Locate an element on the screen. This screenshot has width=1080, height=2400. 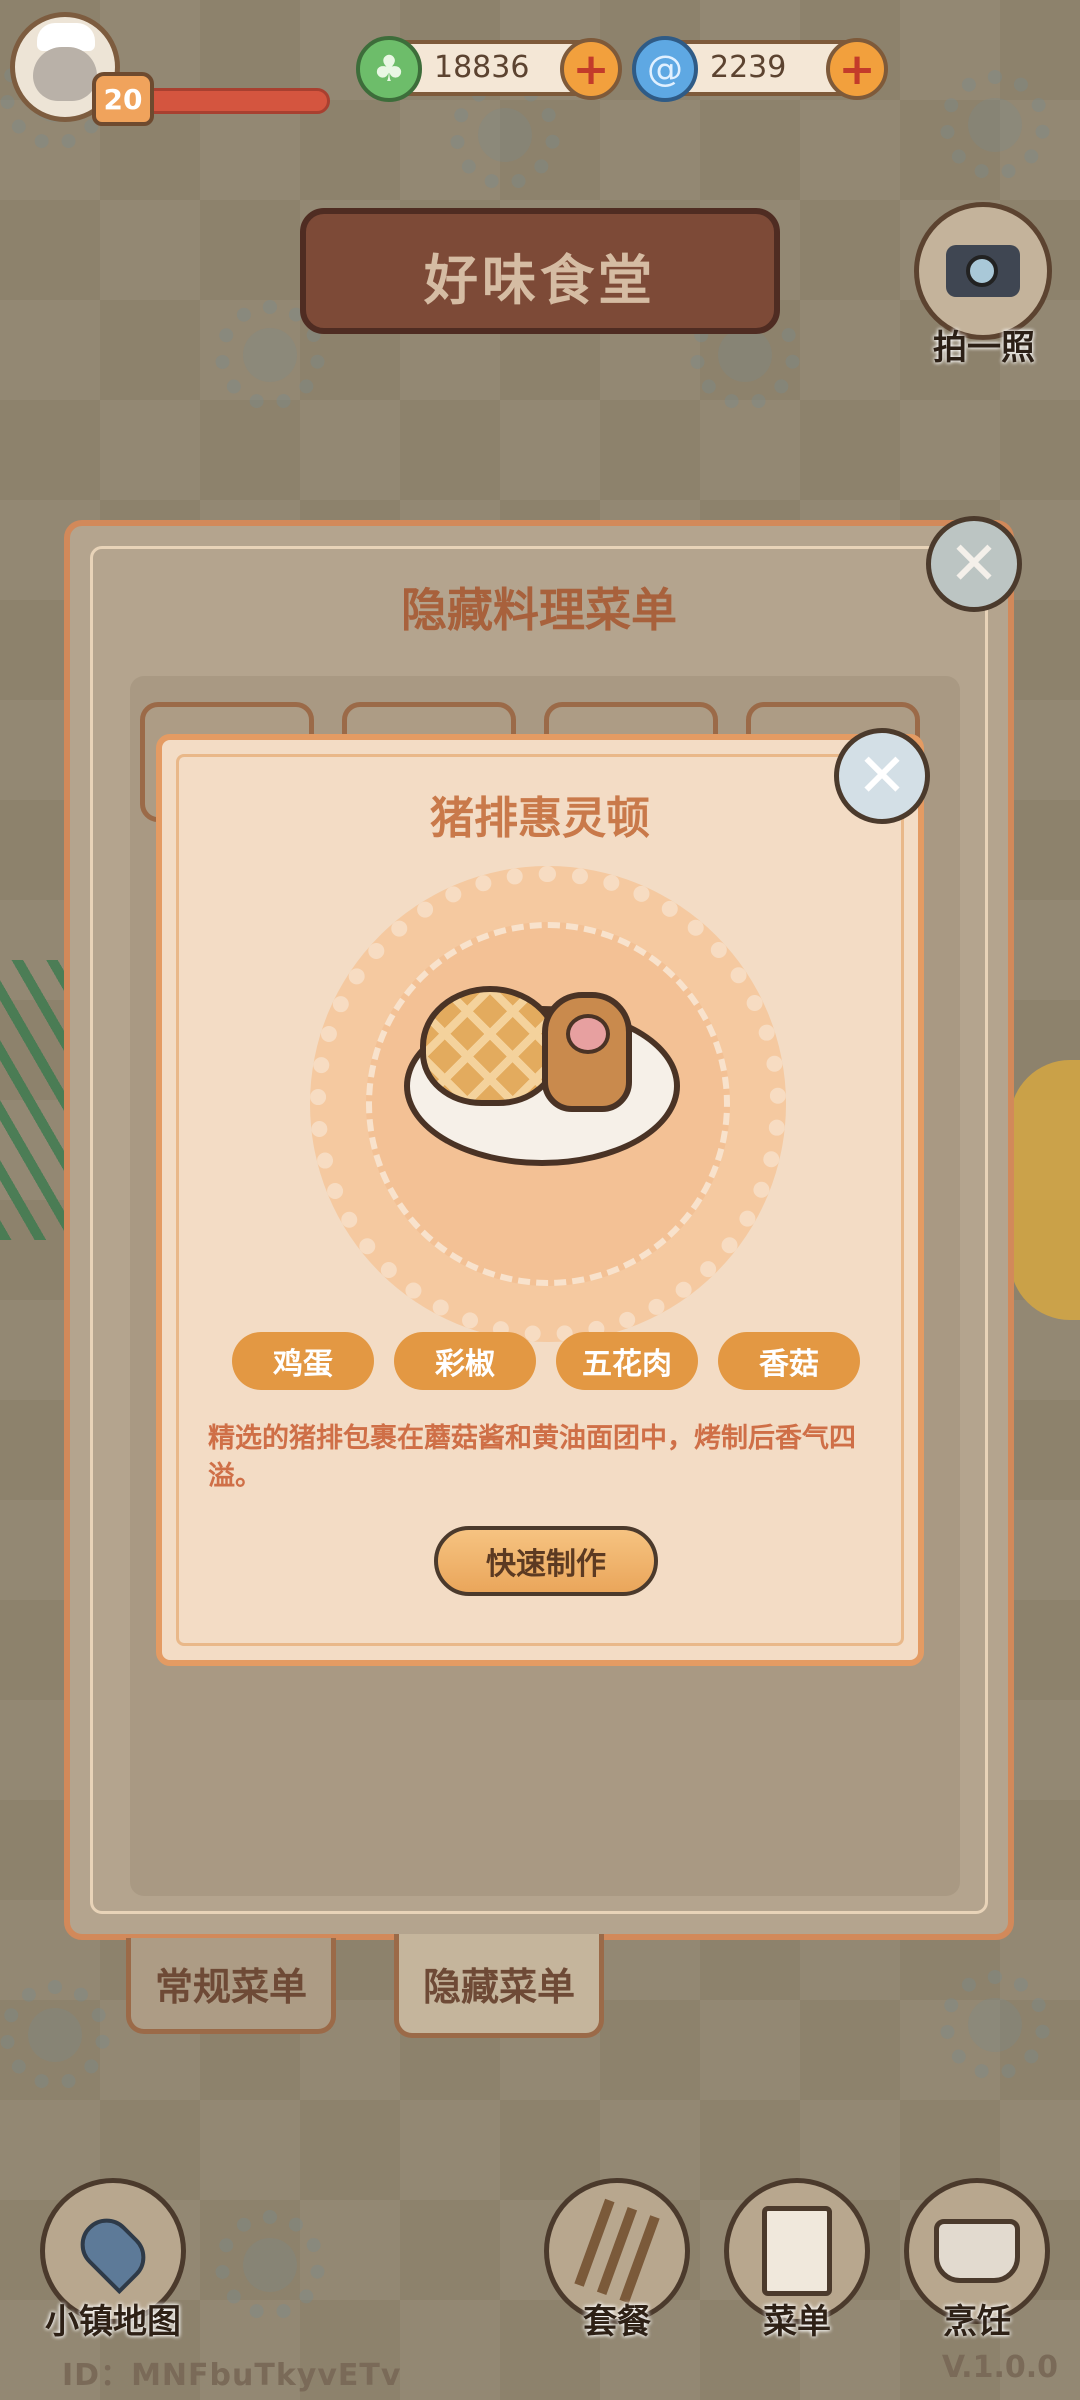
skewer-icon is located at coordinates (617, 2251).